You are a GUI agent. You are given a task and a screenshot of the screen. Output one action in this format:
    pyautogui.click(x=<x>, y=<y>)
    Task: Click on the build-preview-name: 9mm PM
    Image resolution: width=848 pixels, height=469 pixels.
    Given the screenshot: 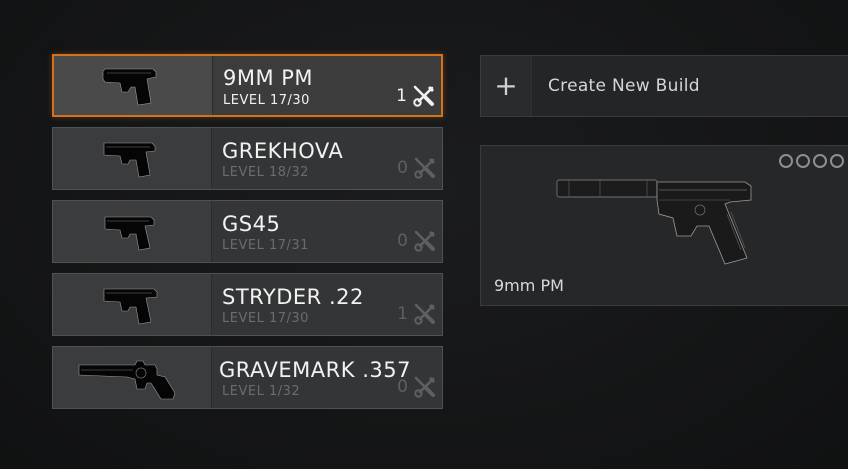 What is the action you would take?
    pyautogui.click(x=529, y=285)
    